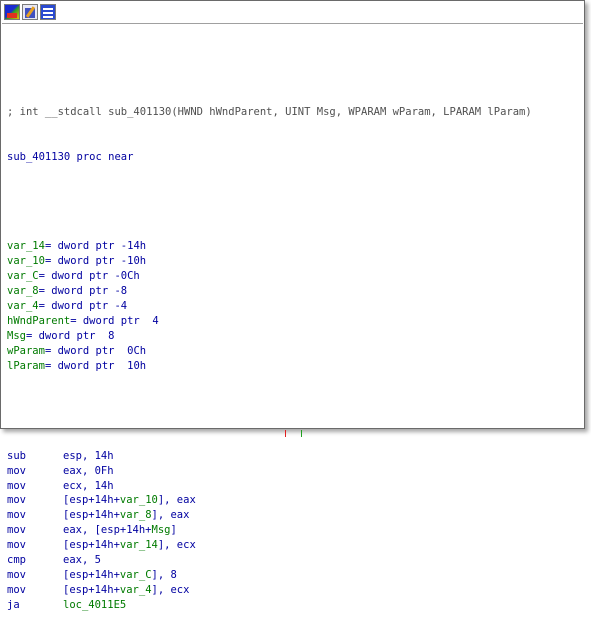 The image size is (591, 643). I want to click on stack-var-name: var_8, so click(23, 291).